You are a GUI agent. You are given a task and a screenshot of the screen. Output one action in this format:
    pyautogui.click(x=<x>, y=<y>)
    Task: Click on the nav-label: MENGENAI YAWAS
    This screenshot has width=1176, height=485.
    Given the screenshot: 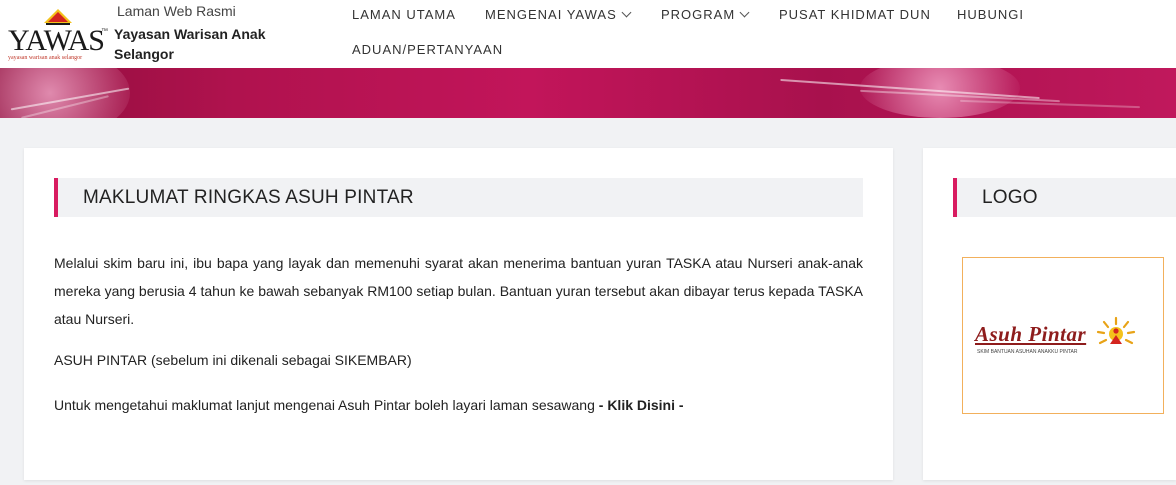 What is the action you would take?
    pyautogui.click(x=551, y=14)
    